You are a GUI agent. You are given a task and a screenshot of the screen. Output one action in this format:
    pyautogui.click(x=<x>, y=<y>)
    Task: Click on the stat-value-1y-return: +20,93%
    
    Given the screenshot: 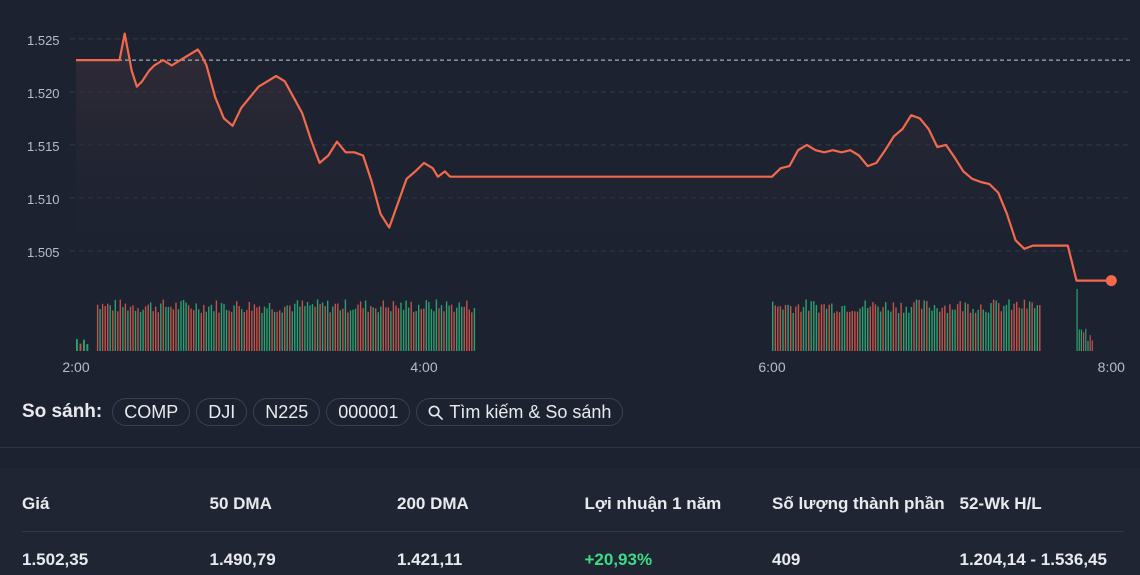 What is the action you would take?
    pyautogui.click(x=618, y=559)
    